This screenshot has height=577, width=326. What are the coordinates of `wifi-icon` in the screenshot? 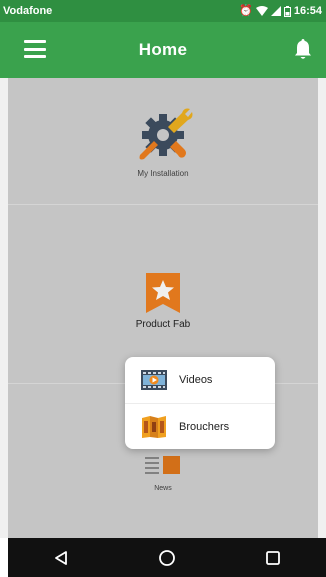 It's located at (261, 11).